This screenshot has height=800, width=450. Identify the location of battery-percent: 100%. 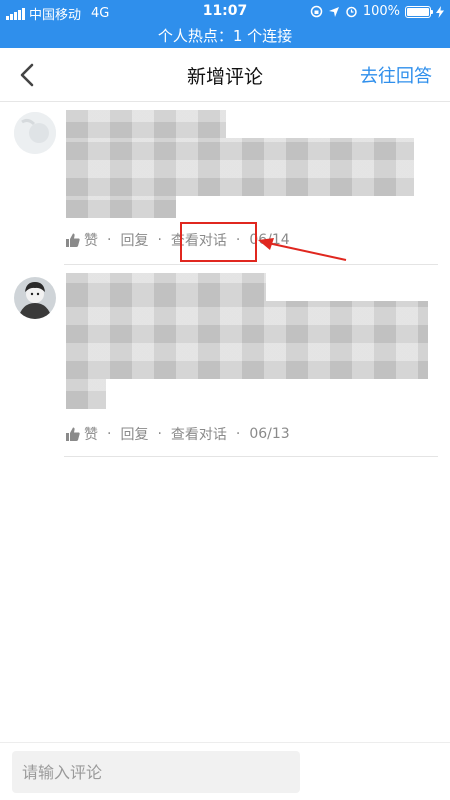
(381, 11).